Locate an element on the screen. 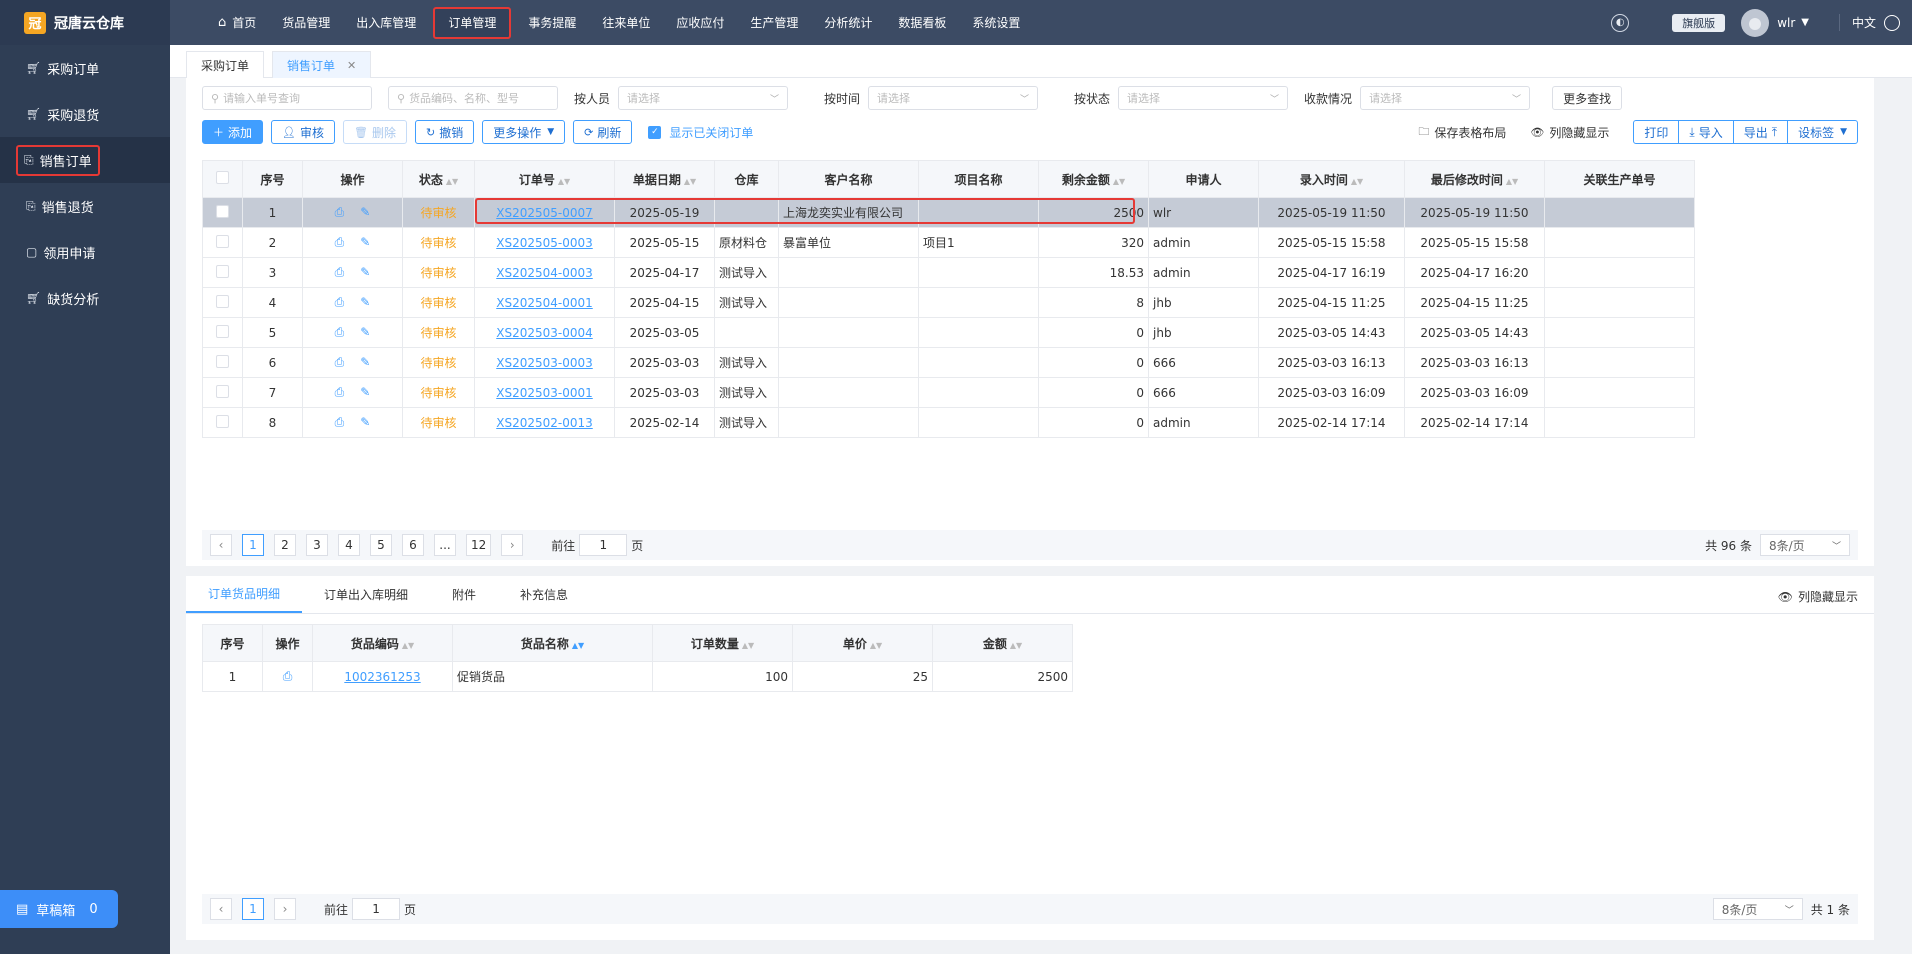 The width and height of the screenshot is (1912, 954). revoke-button: ↻ 撤销 is located at coordinates (444, 132).